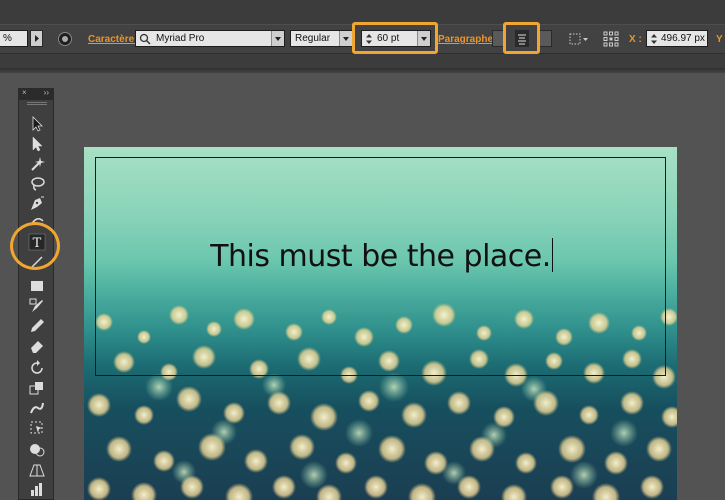 This screenshot has width=725, height=500. Describe the element at coordinates (635, 39) in the screenshot. I see `x-label: X :` at that location.